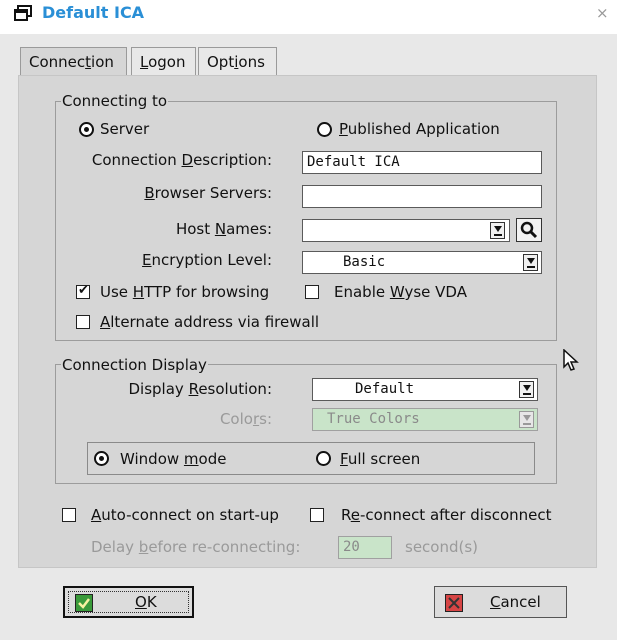  I want to click on full-screen-radio, so click(323, 458).